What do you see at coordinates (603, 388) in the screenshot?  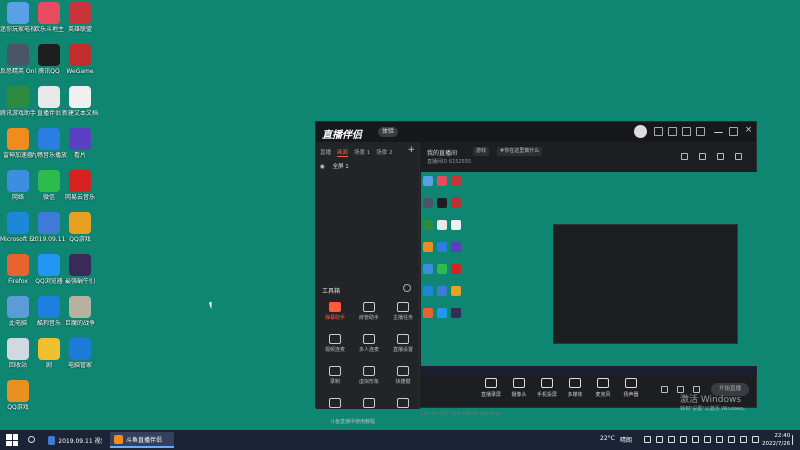 I see `control-button: 麦克风` at bounding box center [603, 388].